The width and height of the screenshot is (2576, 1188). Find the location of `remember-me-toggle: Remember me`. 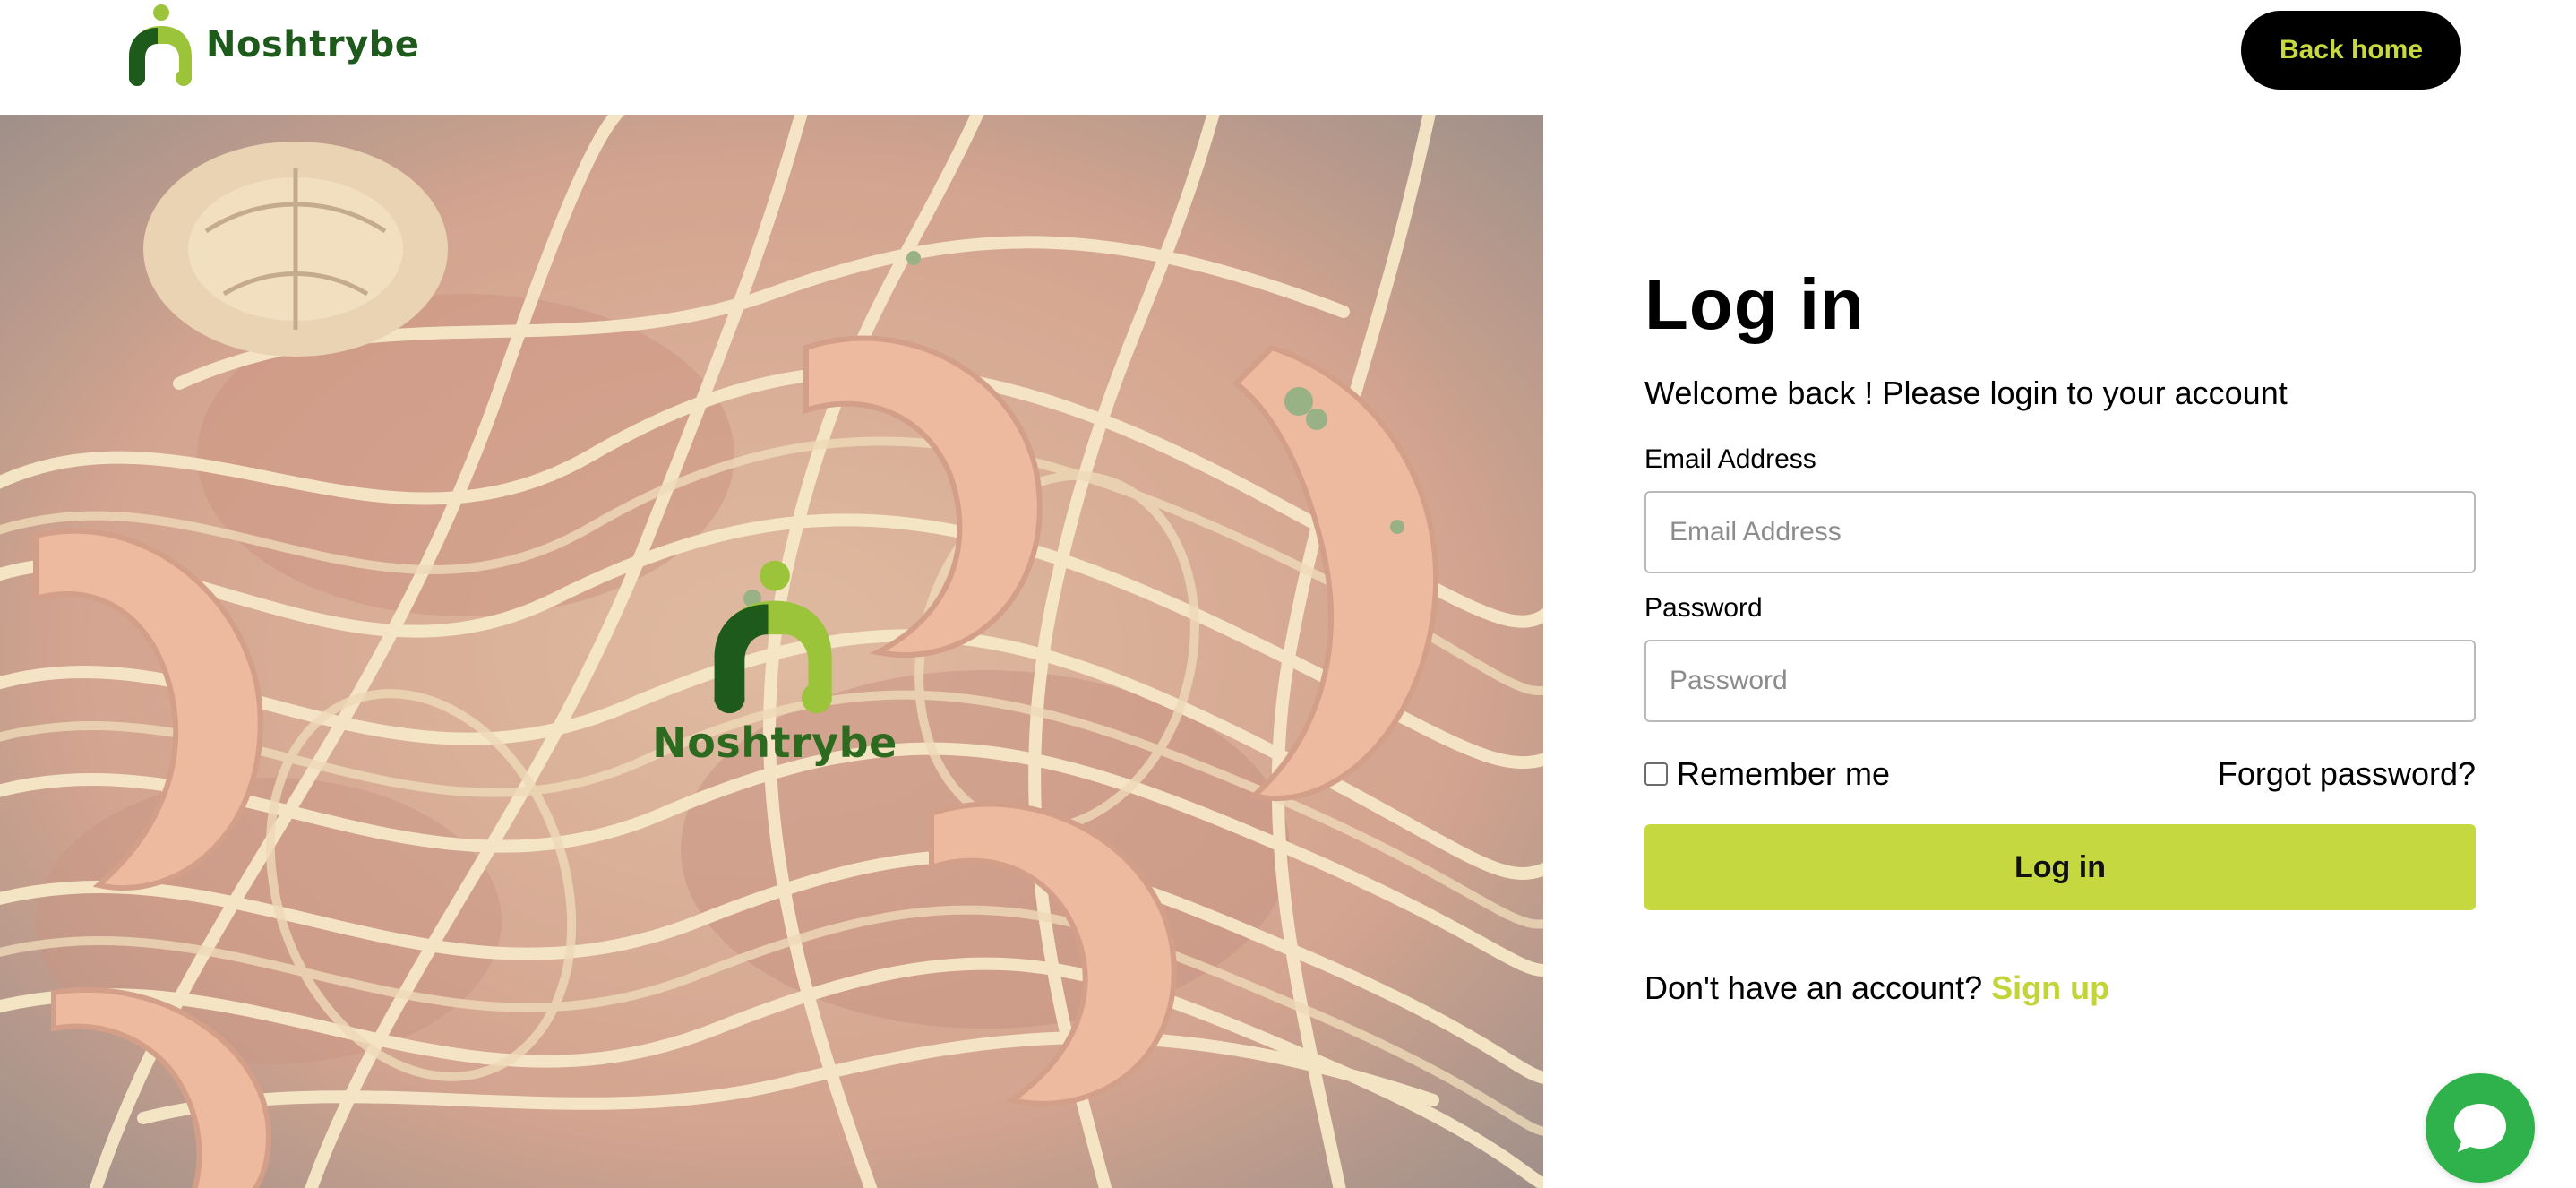

remember-me-toggle: Remember me is located at coordinates (1767, 774).